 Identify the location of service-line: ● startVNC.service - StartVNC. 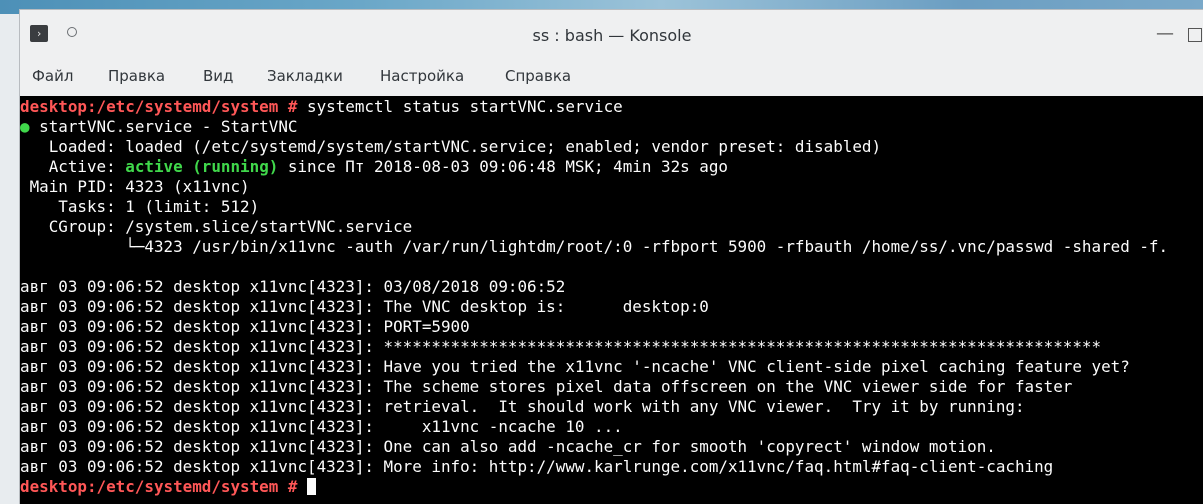
(158, 127).